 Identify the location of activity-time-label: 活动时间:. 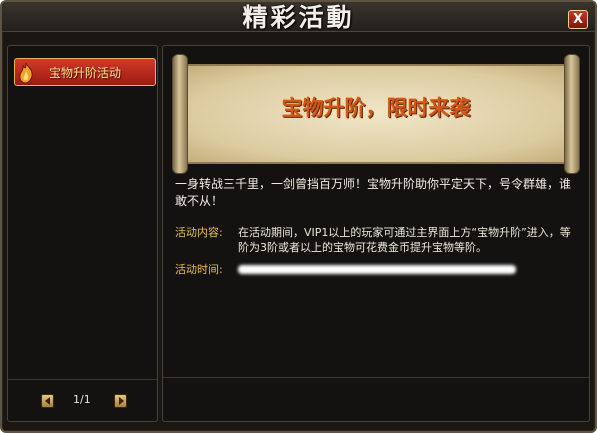
(199, 269).